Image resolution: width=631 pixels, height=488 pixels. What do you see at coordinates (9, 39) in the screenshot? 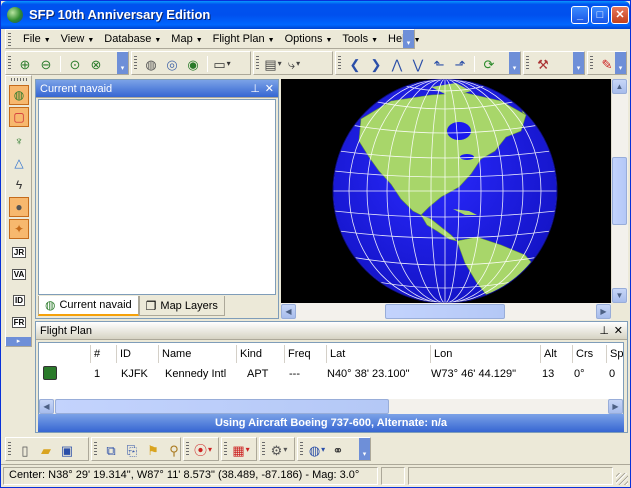
I see `menu-grip` at bounding box center [9, 39].